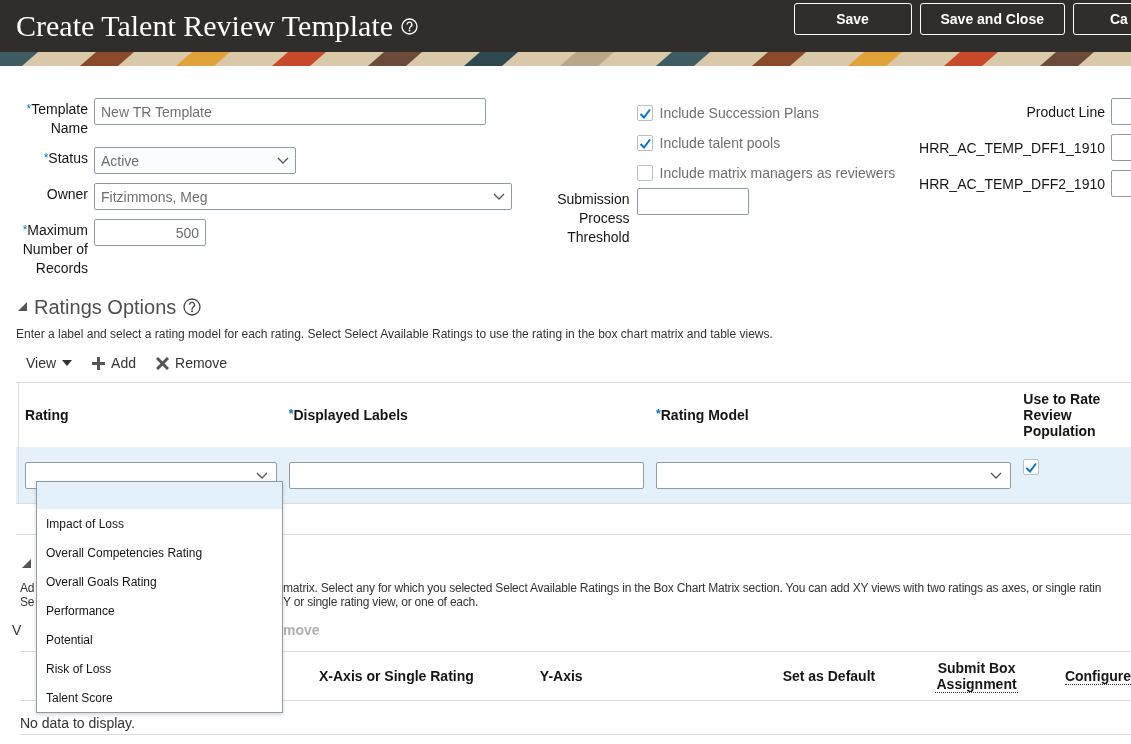  I want to click on field-label: *Maximum Number of Records, so click(54, 249).